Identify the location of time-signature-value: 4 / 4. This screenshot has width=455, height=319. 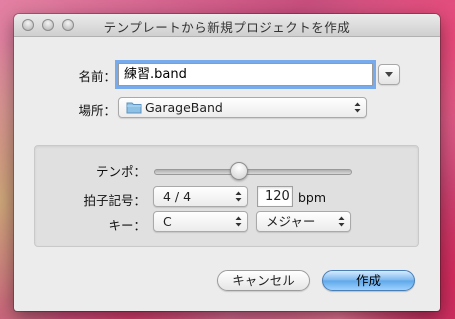
(177, 196).